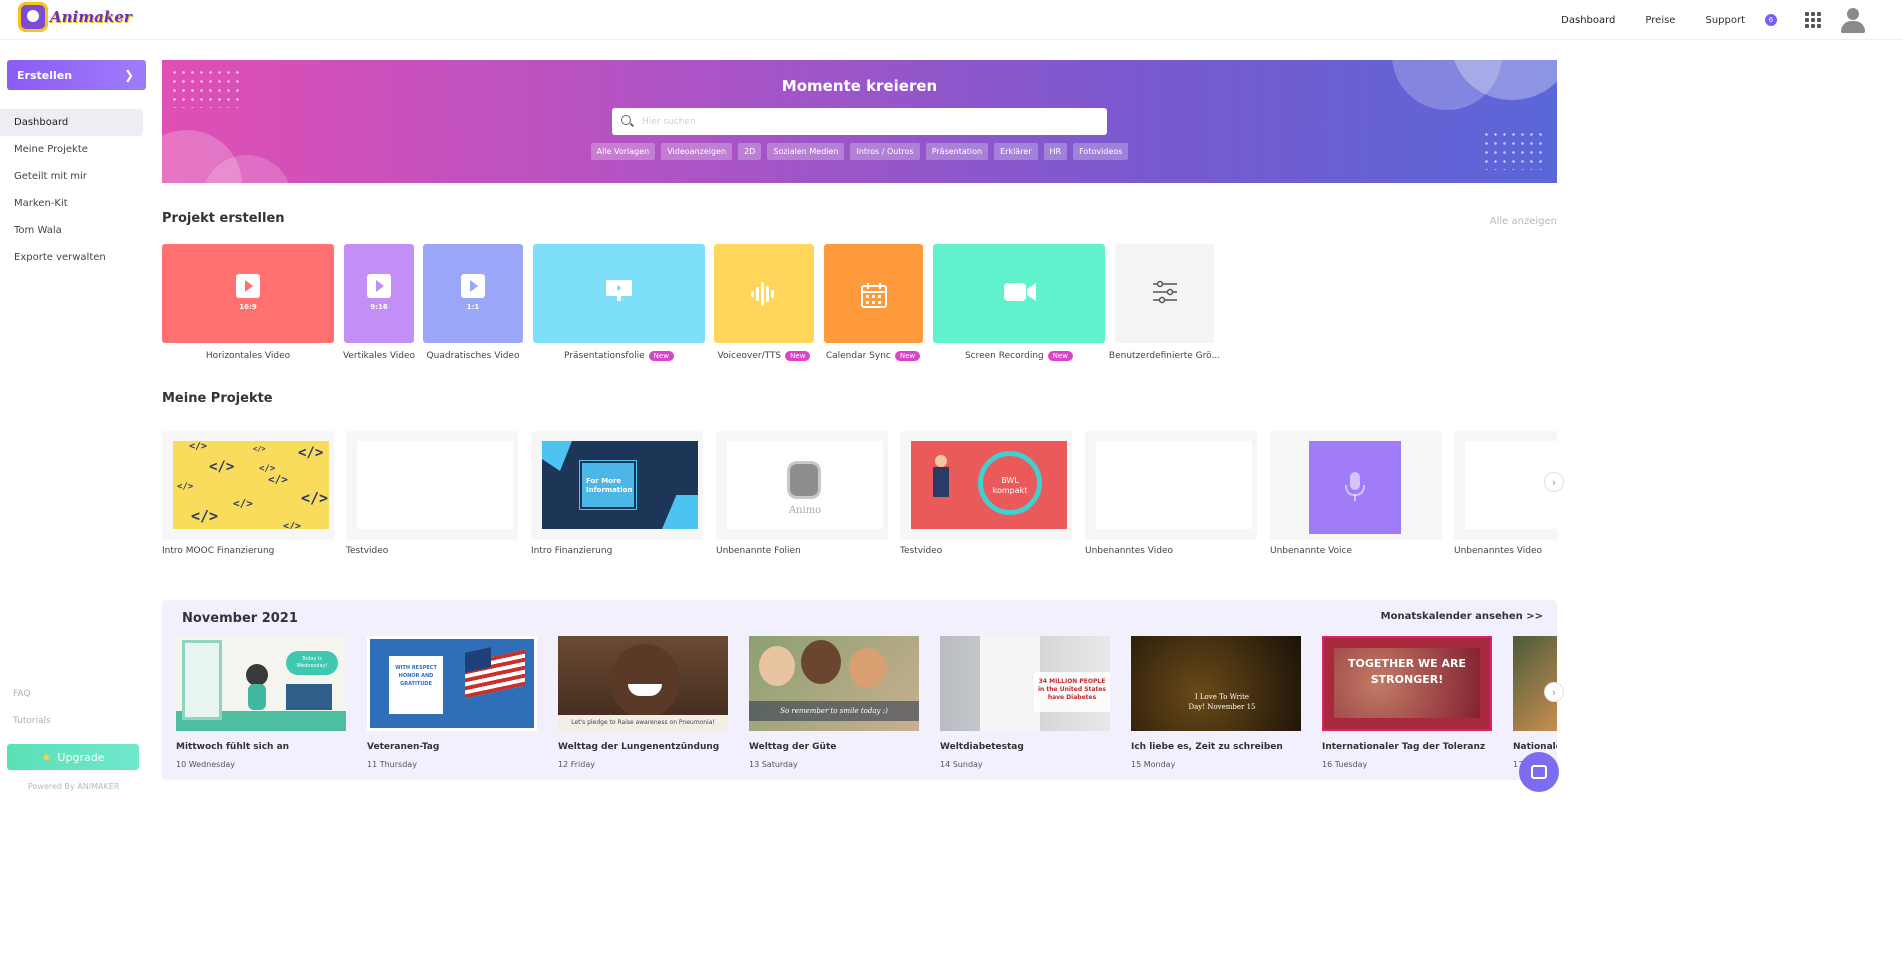  Describe the element at coordinates (1554, 482) in the screenshot. I see `projects-next-arrow: ›` at that location.